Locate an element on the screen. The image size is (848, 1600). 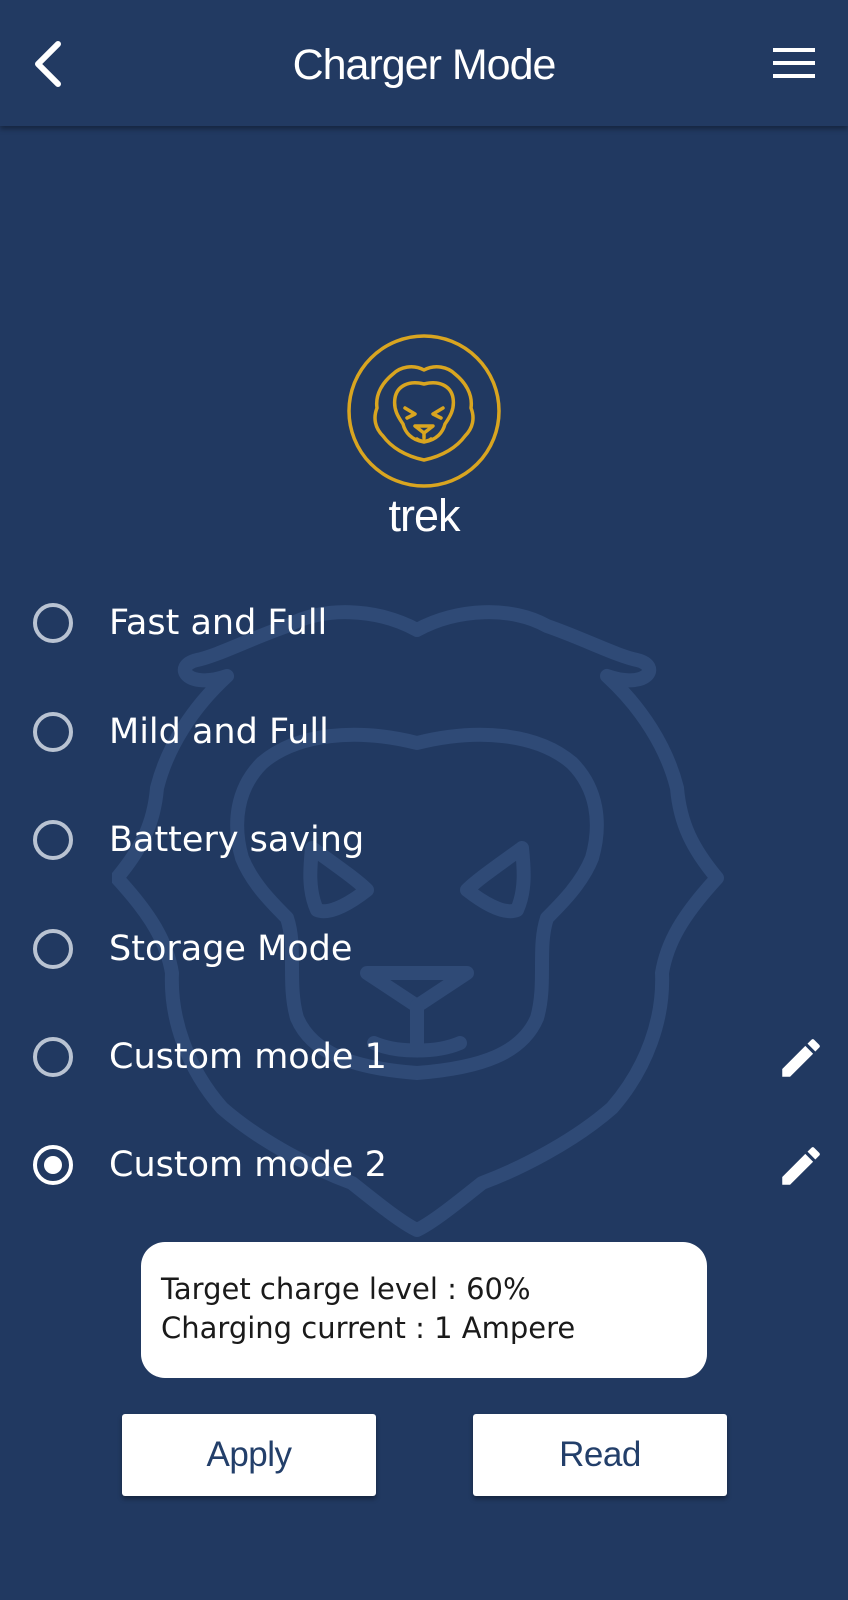
charging-current-text: Charging current : 1 Ampere is located at coordinates (368, 1328).